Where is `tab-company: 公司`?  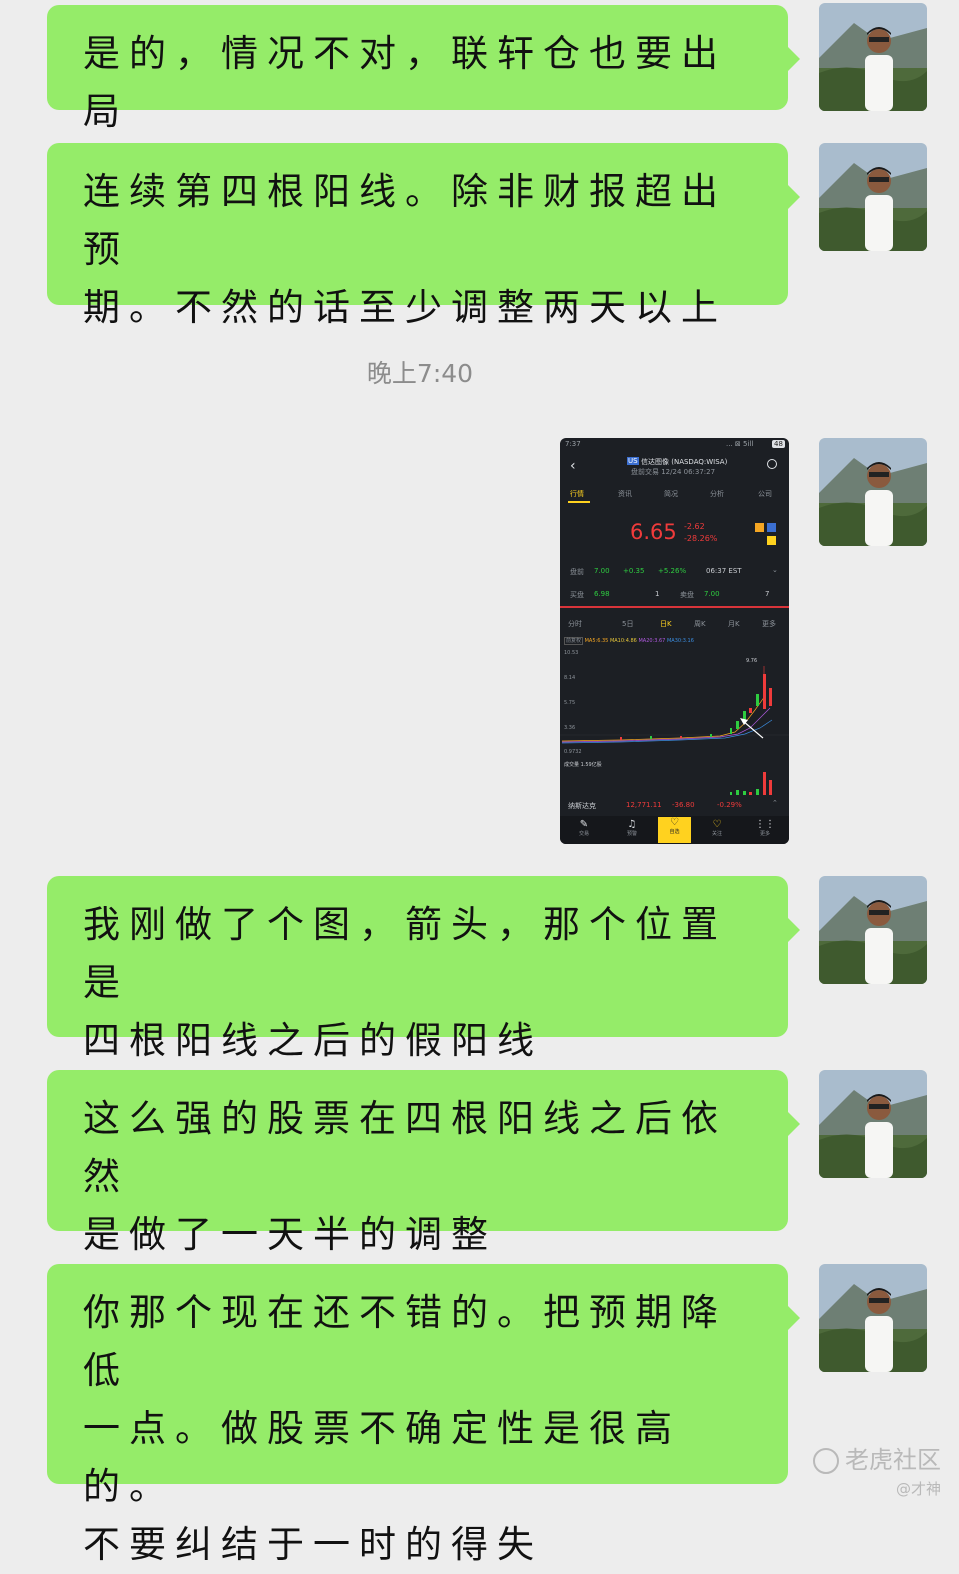
tab-company: 公司 is located at coordinates (765, 494).